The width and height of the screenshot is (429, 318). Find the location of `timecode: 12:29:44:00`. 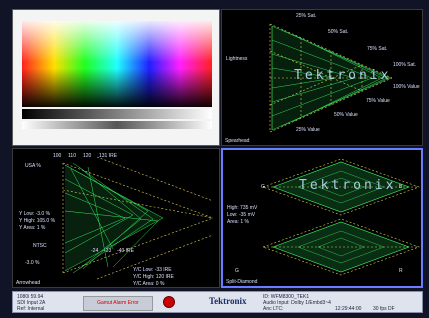

timecode: 12:29:44:00 is located at coordinates (348, 309).